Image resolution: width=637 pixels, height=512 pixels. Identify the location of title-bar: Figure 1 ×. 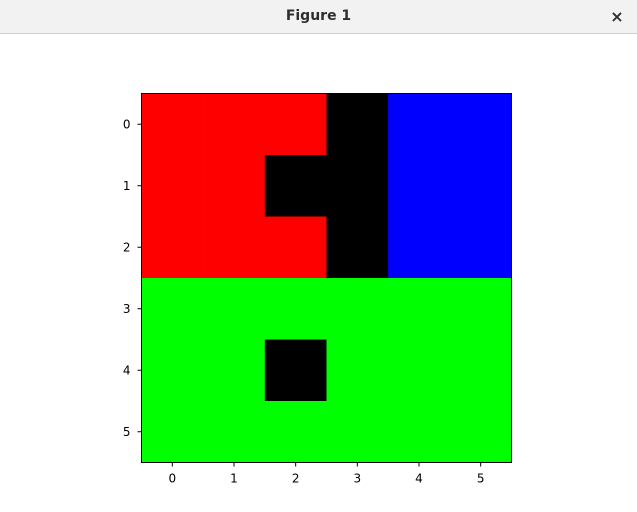
(318, 17).